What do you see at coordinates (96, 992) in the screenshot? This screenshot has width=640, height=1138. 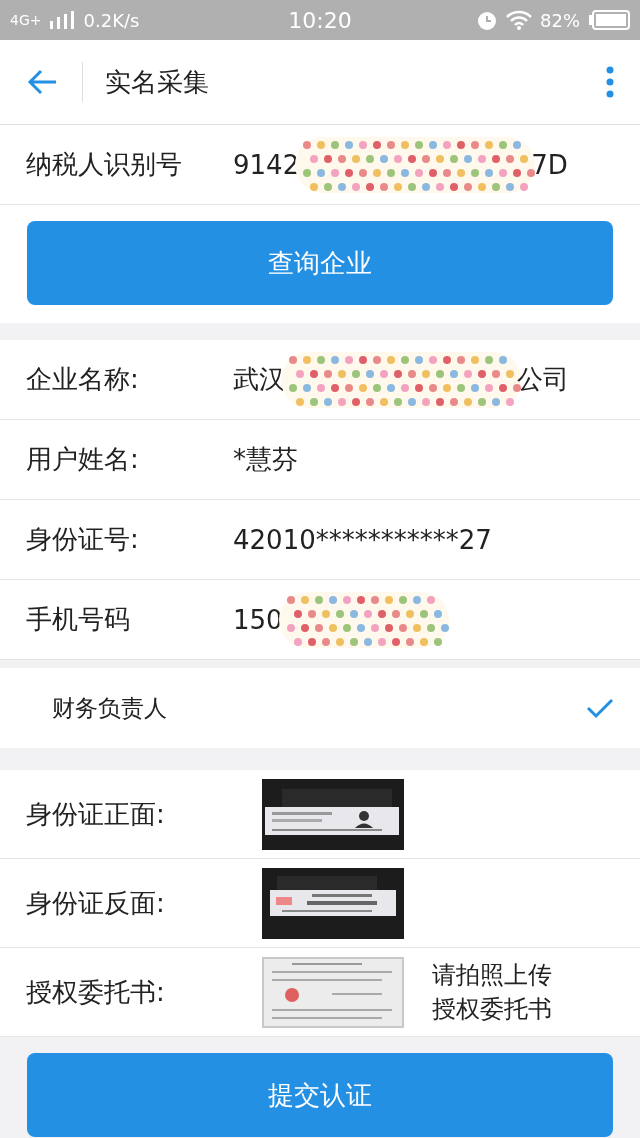 I see `upload-label: 授权委托书:` at bounding box center [96, 992].